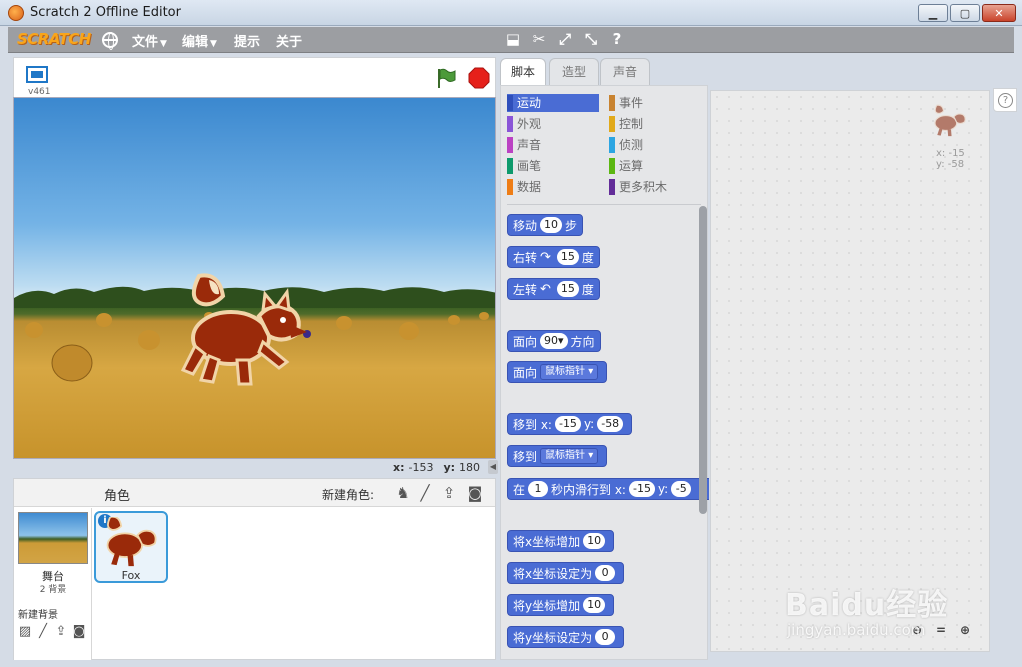 Image resolution: width=1022 pixels, height=667 pixels. Describe the element at coordinates (655, 166) in the screenshot. I see `category-7: 运算` at that location.